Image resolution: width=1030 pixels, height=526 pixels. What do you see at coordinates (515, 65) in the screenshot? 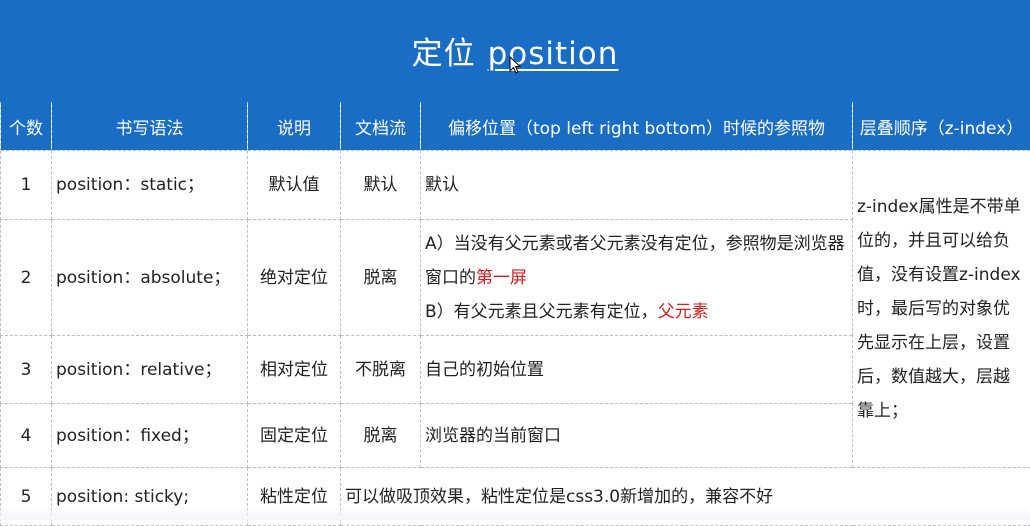
I see `mouse-cursor-icon` at bounding box center [515, 65].